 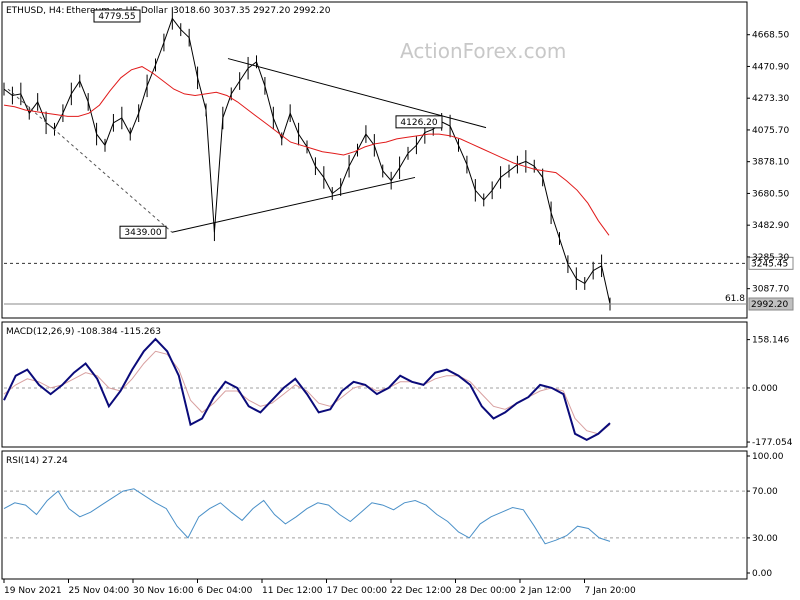 What do you see at coordinates (418, 123) in the screenshot?
I see `annotation-label: 4126.20` at bounding box center [418, 123].